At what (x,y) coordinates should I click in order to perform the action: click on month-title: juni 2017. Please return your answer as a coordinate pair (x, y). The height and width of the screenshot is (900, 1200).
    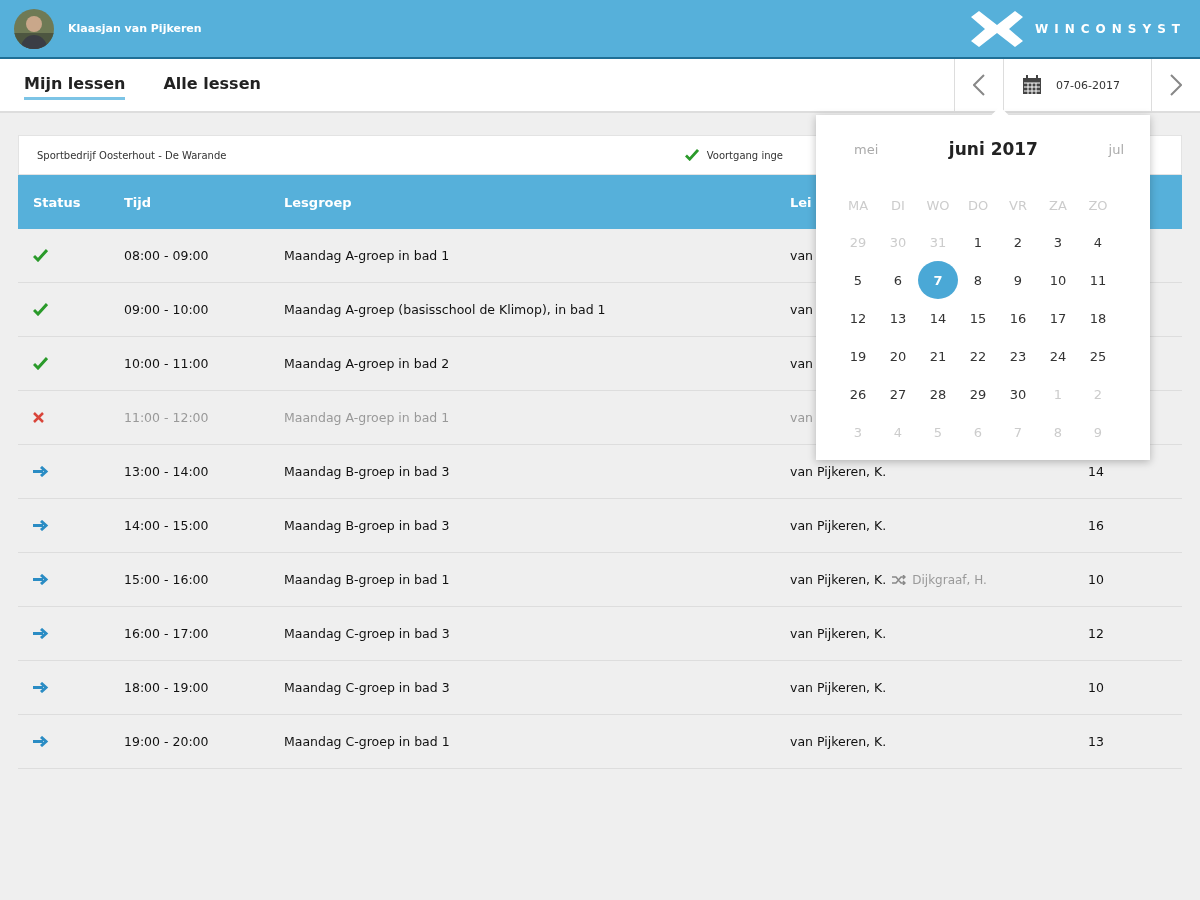
    Looking at the image, I should click on (993, 149).